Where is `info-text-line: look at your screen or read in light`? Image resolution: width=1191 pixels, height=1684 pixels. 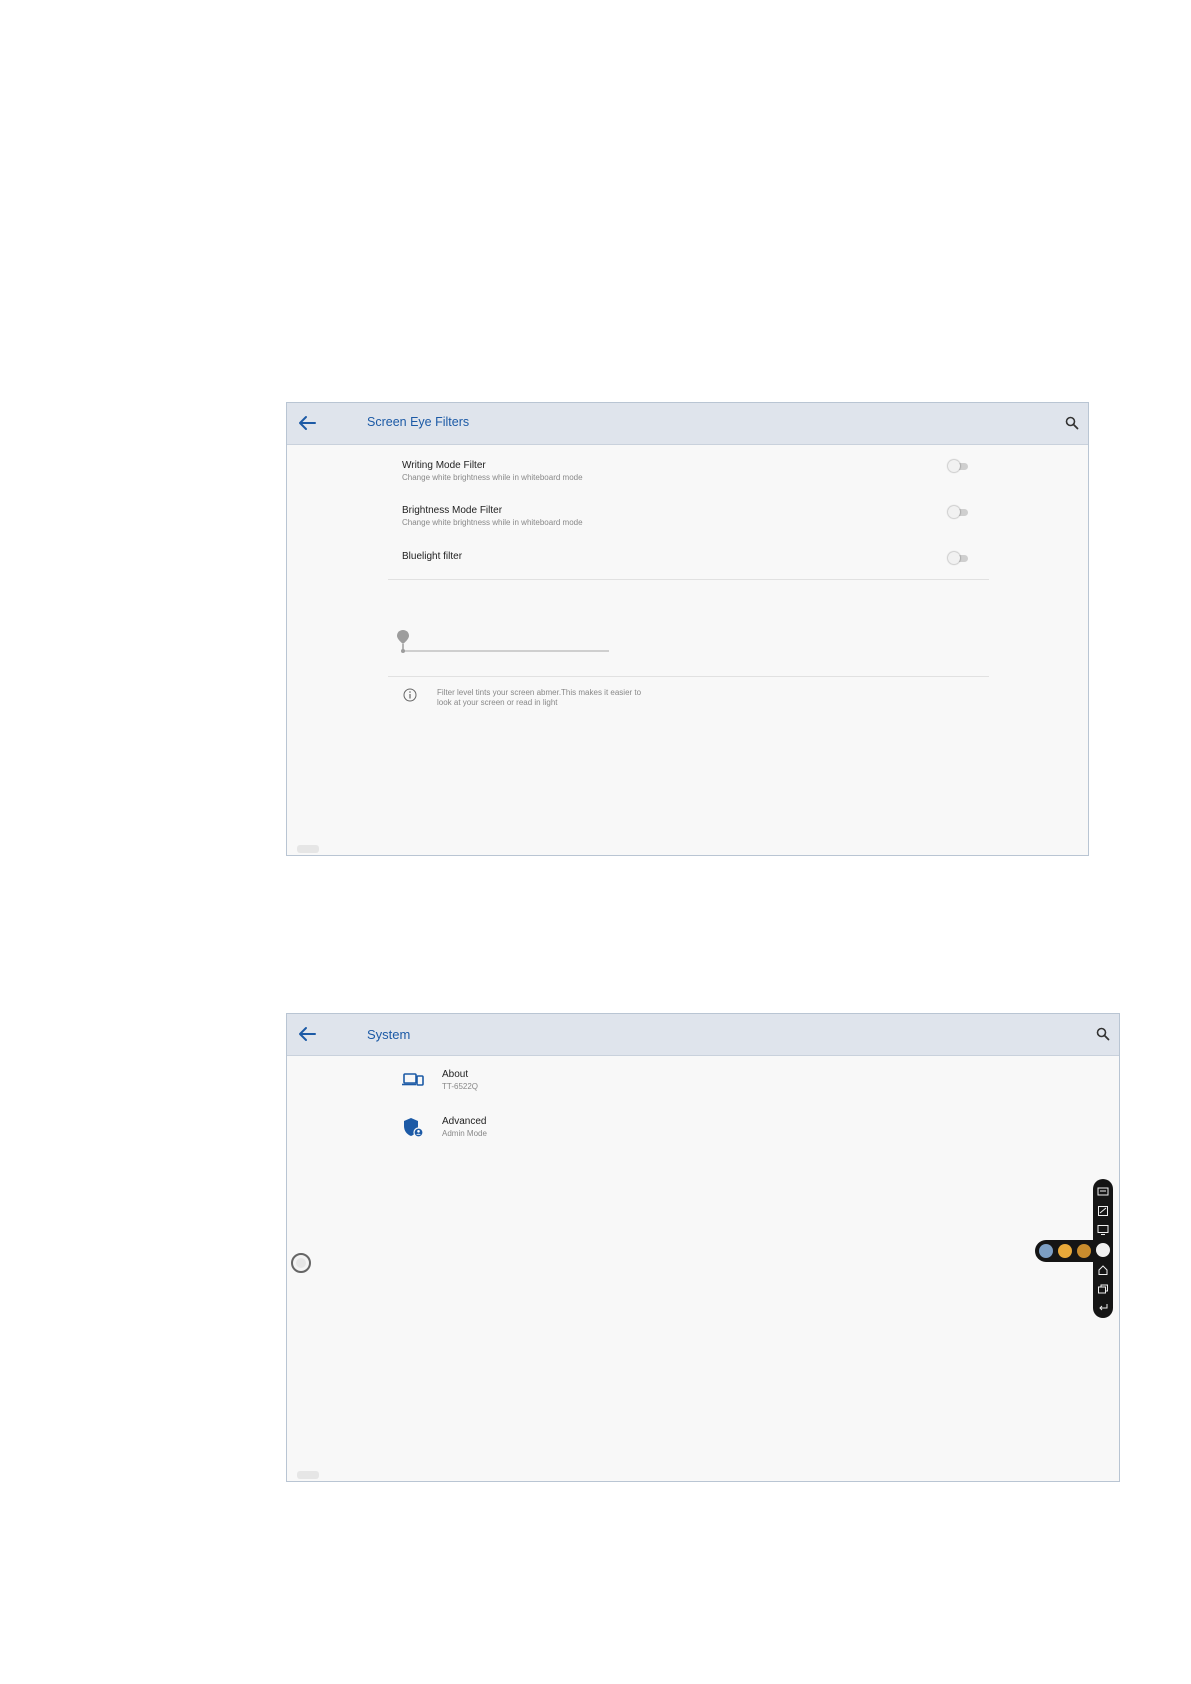
info-text-line: look at your screen or read in light is located at coordinates (497, 702).